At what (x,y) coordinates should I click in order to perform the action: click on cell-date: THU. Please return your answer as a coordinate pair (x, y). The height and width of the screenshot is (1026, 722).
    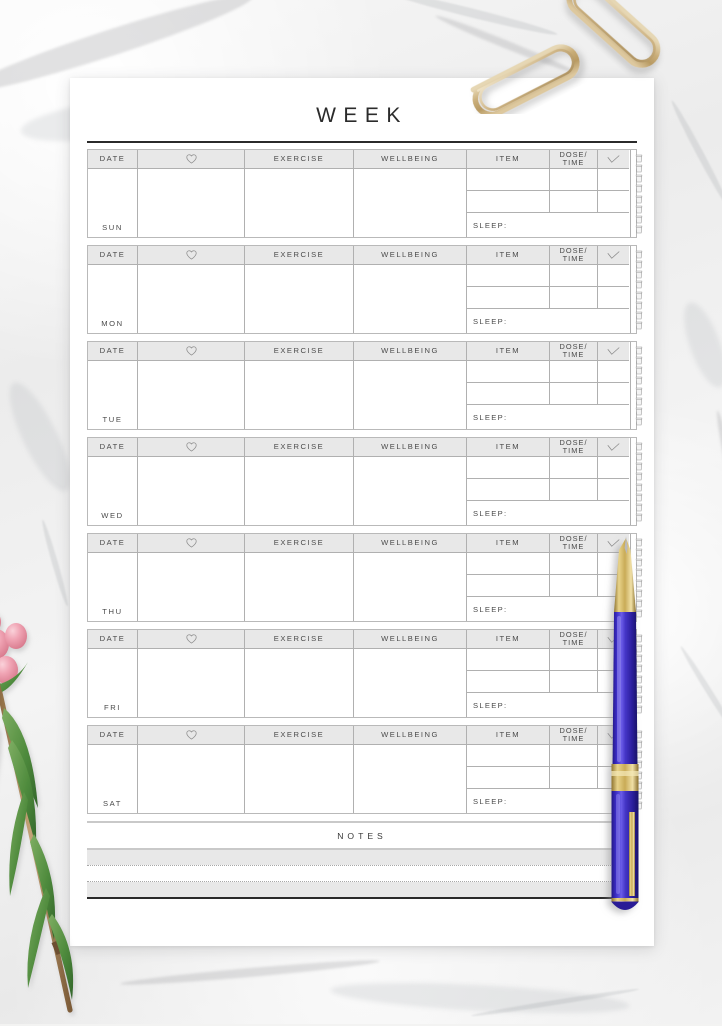
    Looking at the image, I should click on (113, 587).